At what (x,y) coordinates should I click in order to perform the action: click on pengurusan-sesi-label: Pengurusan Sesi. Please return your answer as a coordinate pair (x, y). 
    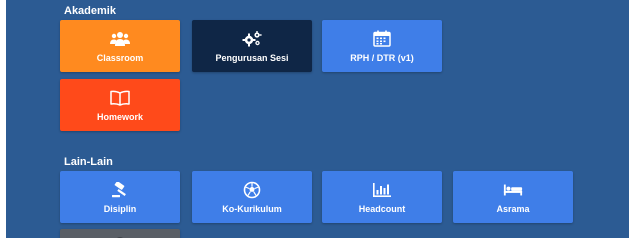
    Looking at the image, I should click on (252, 57).